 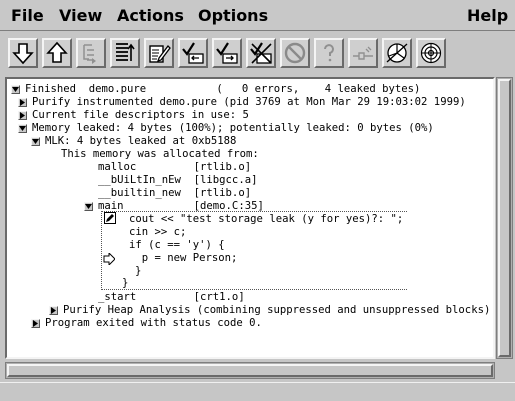 I want to click on connect-button, so click(x=363, y=53).